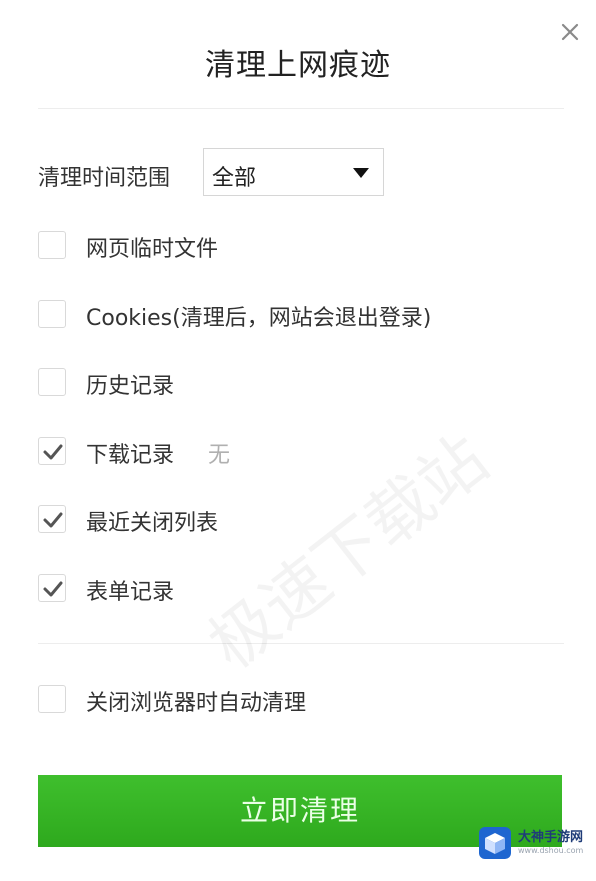  I want to click on option-label: 最近关闭列表, so click(152, 523).